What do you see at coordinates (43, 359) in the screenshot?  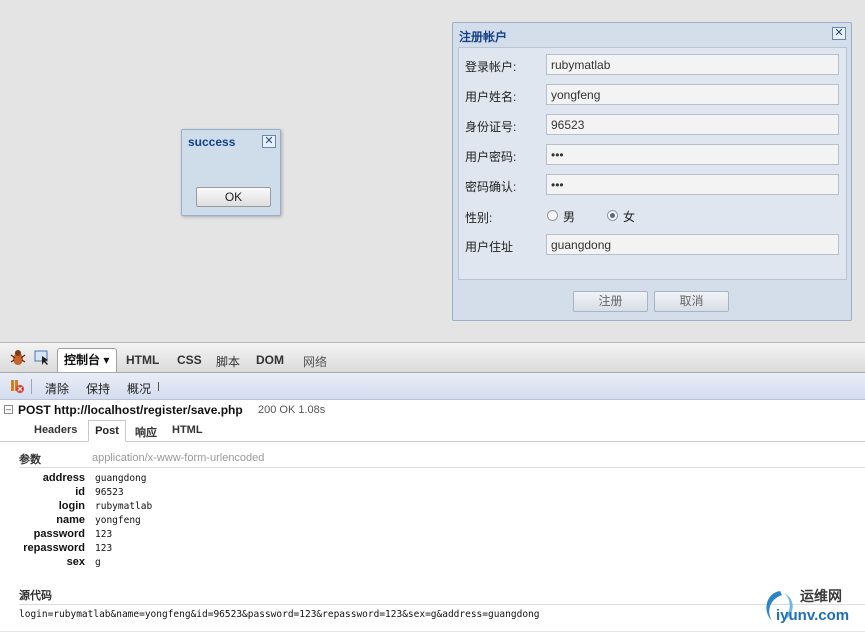 I see `inspect-icon` at bounding box center [43, 359].